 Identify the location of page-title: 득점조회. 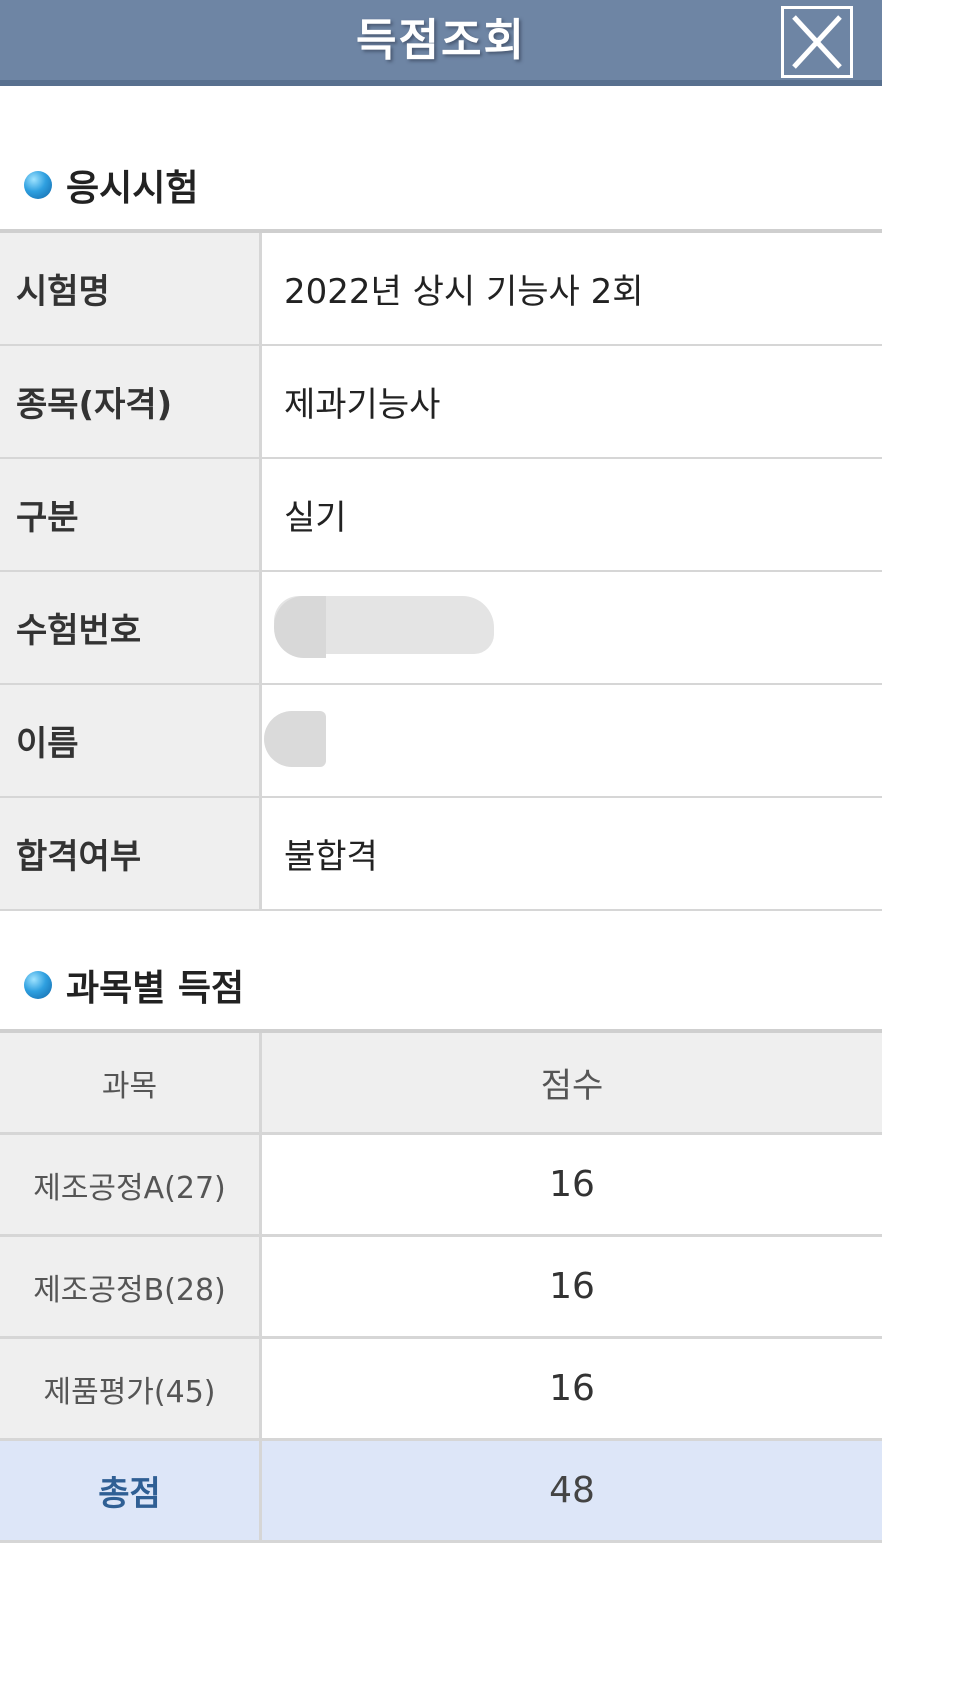
(441, 40).